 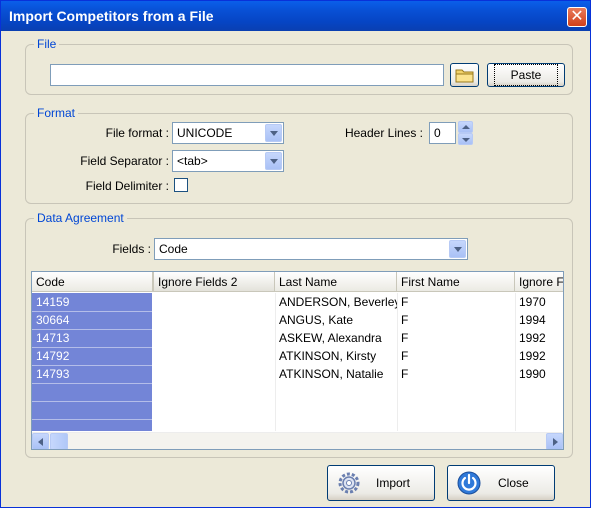 I want to click on close-button: Close, so click(x=501, y=483).